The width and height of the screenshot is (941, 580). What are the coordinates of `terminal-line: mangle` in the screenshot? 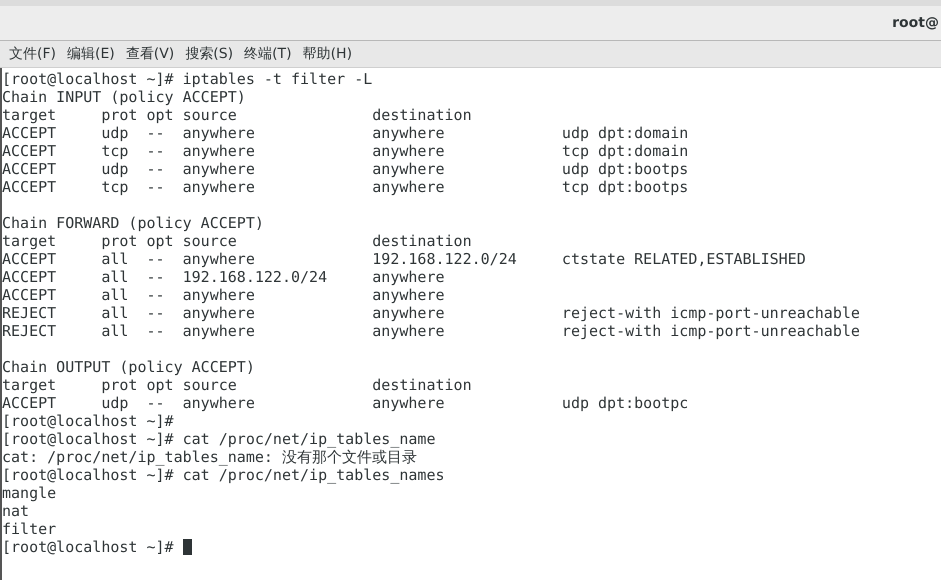 It's located at (29, 493).